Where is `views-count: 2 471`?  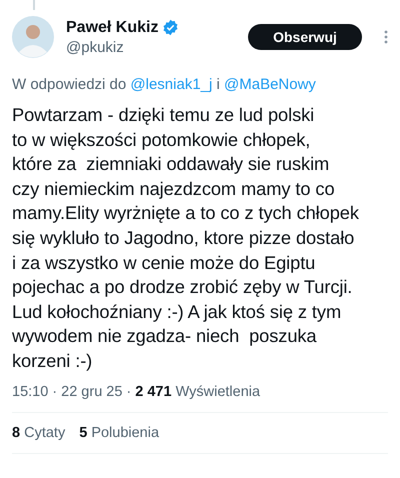
views-count: 2 471 is located at coordinates (153, 392).